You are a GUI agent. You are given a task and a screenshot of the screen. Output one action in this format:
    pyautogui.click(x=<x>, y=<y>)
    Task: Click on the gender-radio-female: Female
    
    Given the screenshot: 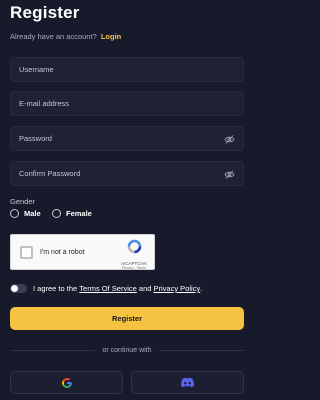 What is the action you would take?
    pyautogui.click(x=72, y=213)
    